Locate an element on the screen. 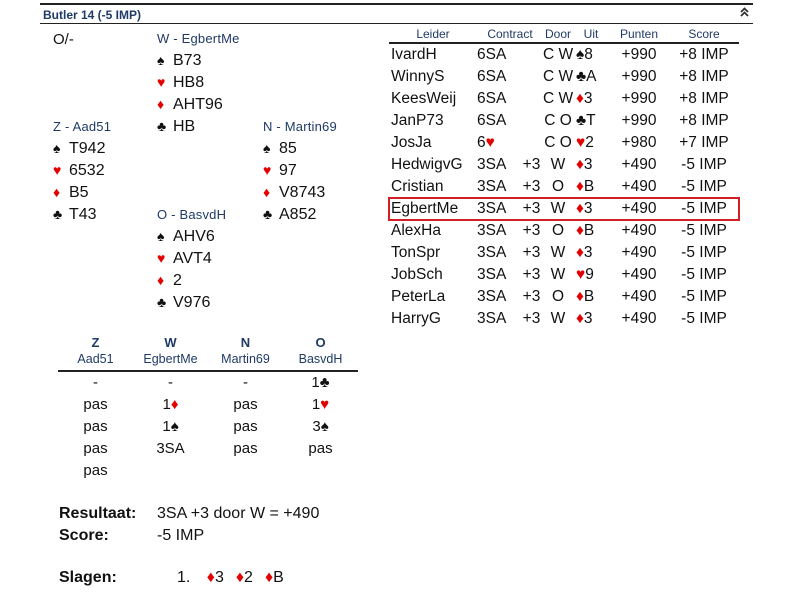 The height and width of the screenshot is (603, 805). hand-east-hearts: ♥ AVT4 is located at coordinates (191, 258).